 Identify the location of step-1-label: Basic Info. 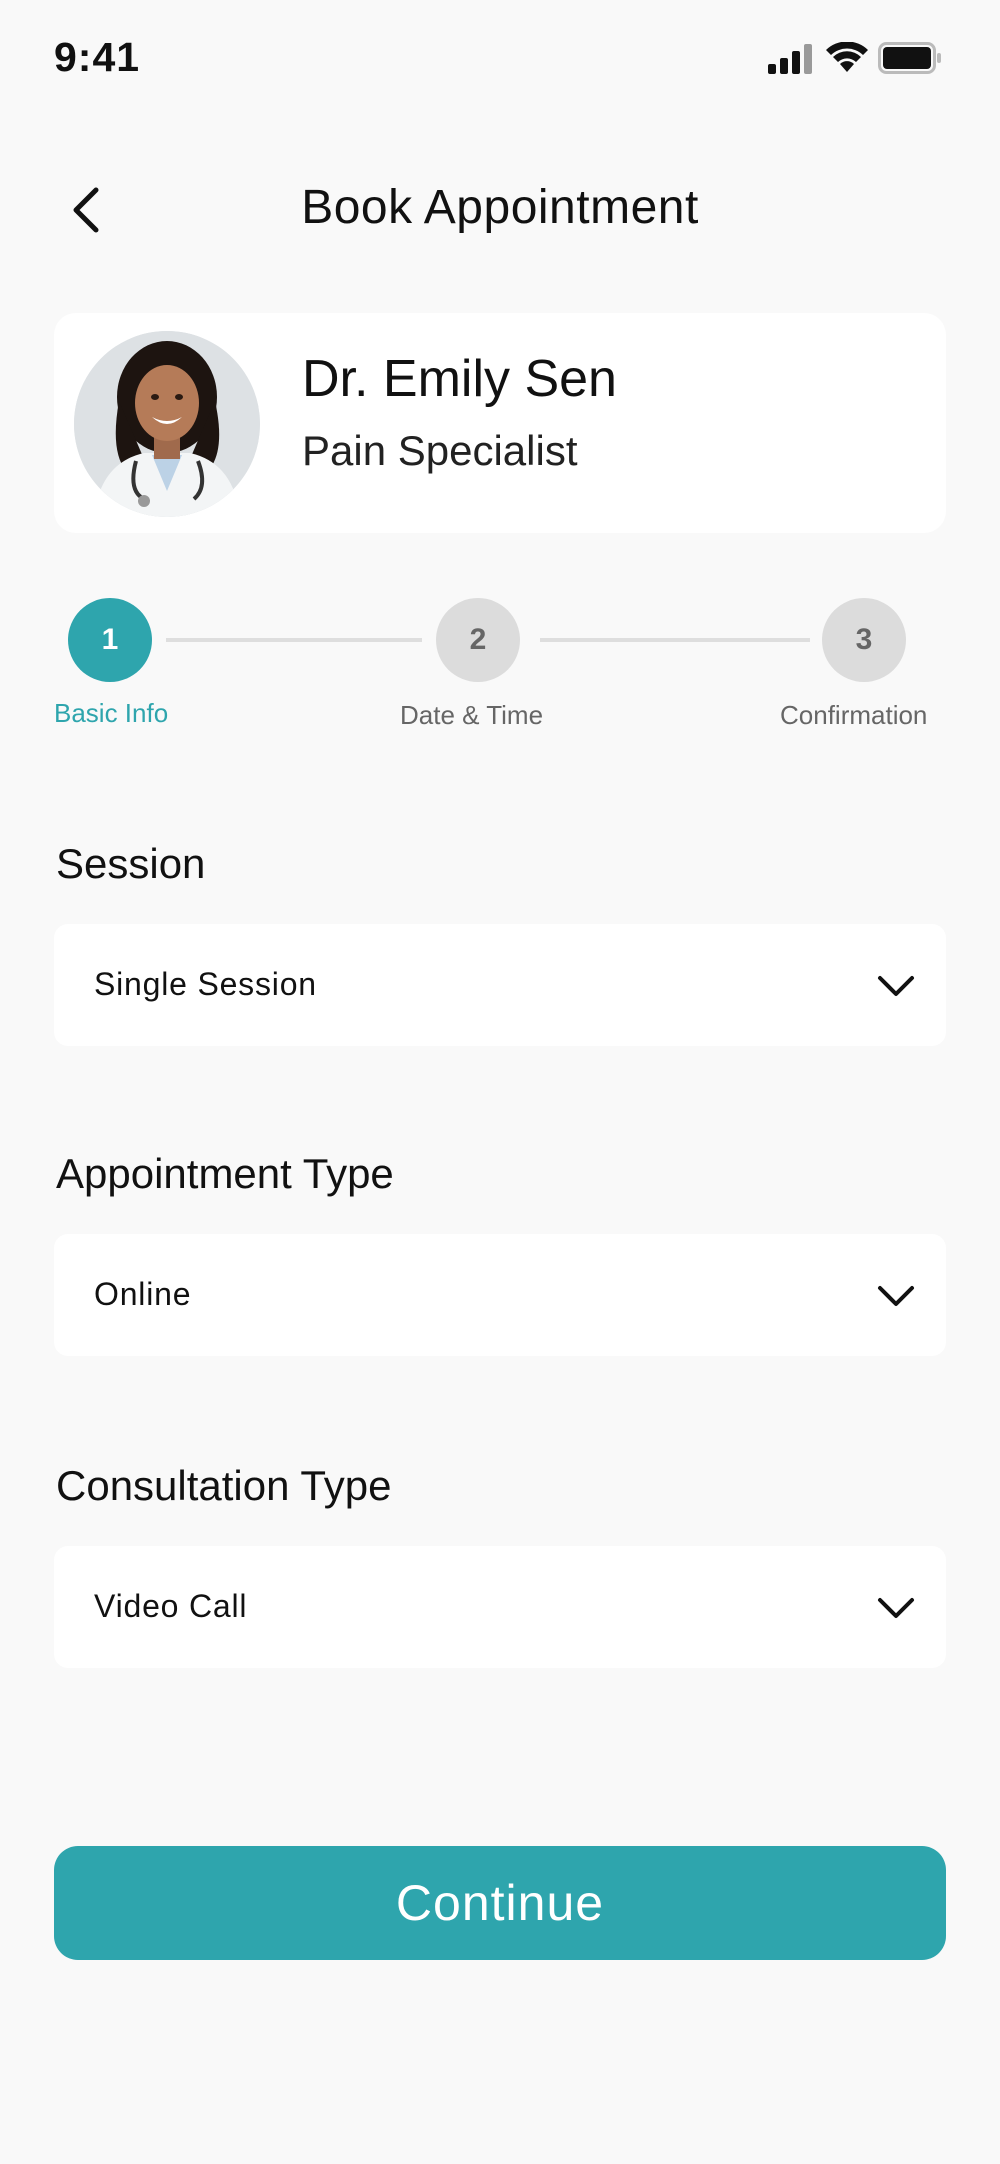
(111, 713).